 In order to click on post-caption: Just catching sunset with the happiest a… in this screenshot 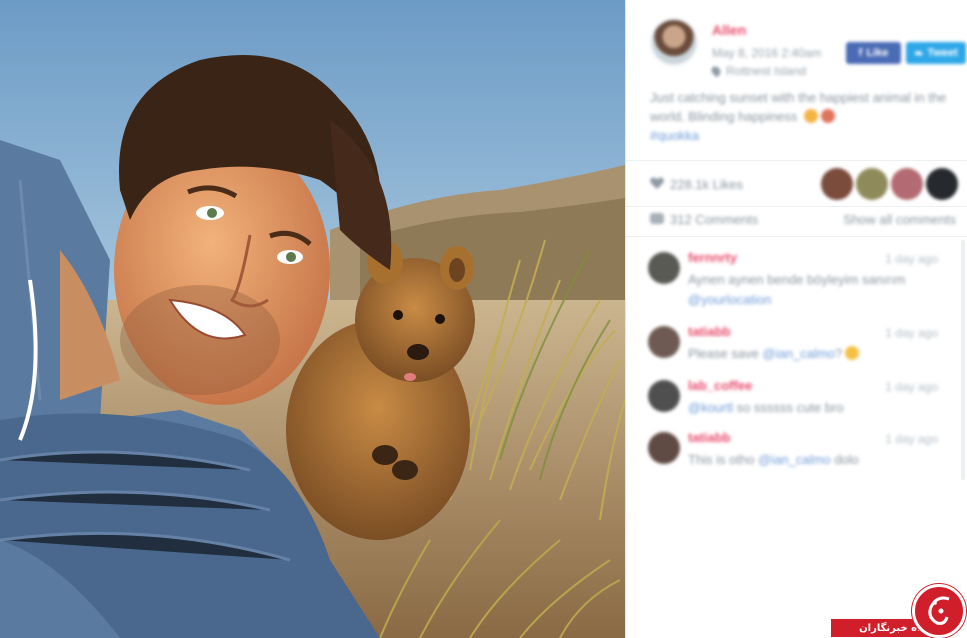, I will do `click(804, 116)`.